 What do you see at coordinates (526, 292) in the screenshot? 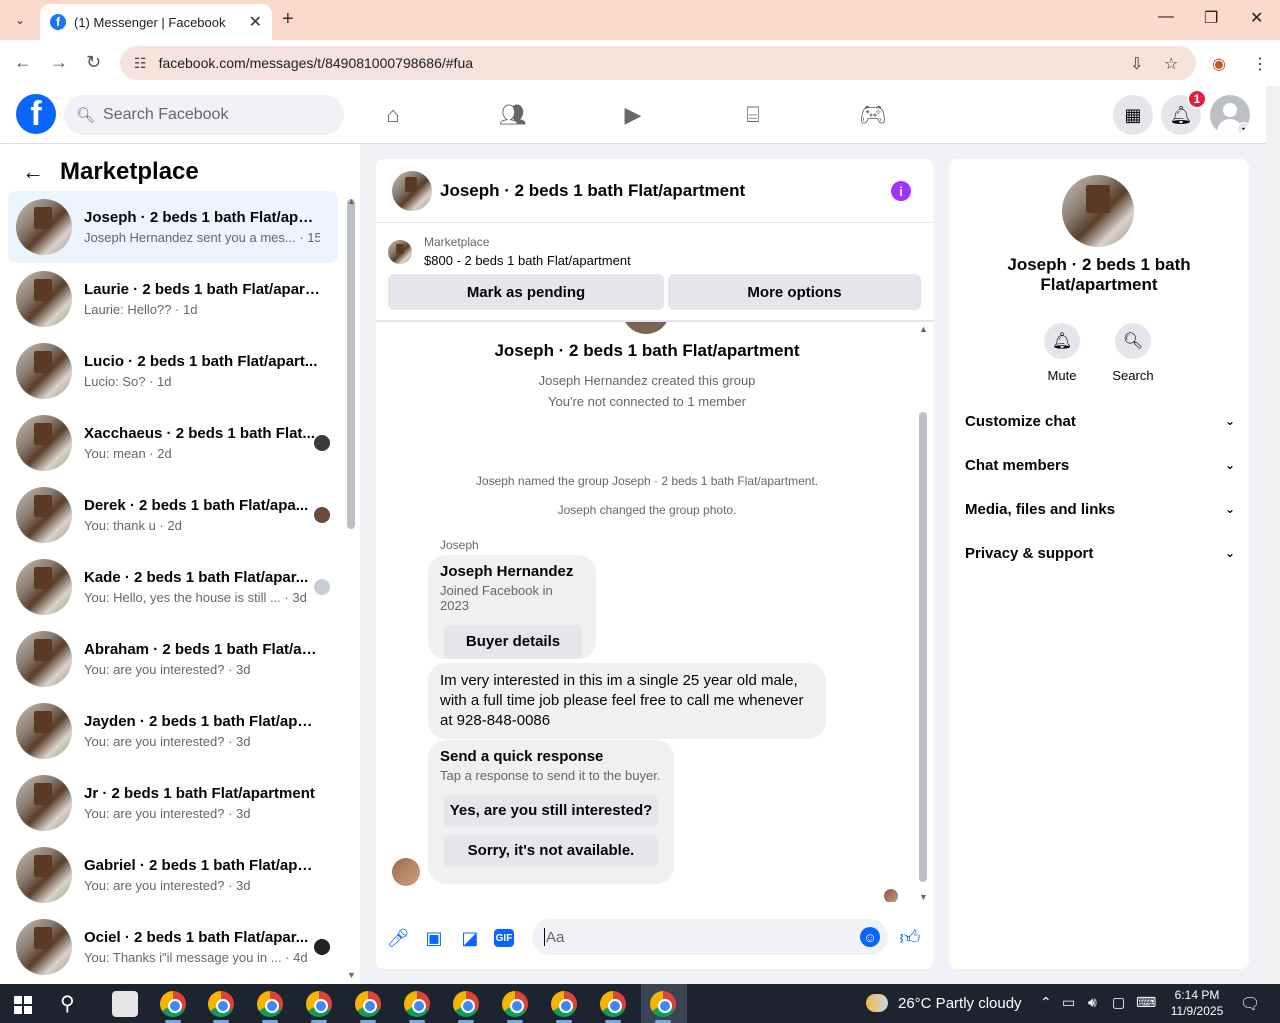
I see `mark-as-pending-button: Mark as pending` at bounding box center [526, 292].